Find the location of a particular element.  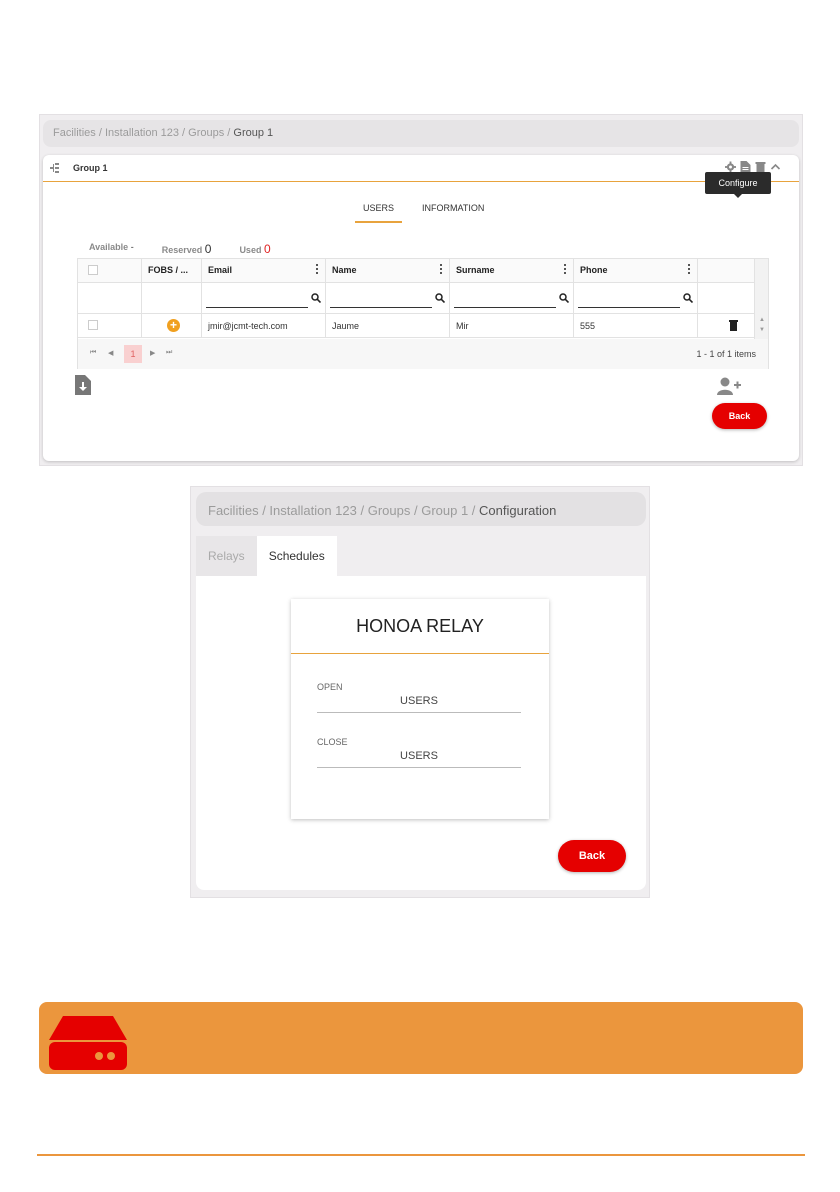

select-all-checkbox is located at coordinates (93, 270).